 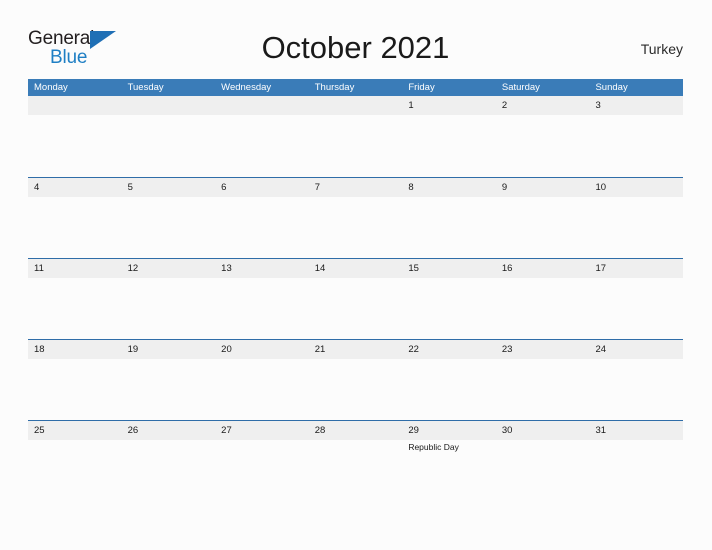 What do you see at coordinates (611, 87) in the screenshot?
I see `weekday-sunday: Sunday` at bounding box center [611, 87].